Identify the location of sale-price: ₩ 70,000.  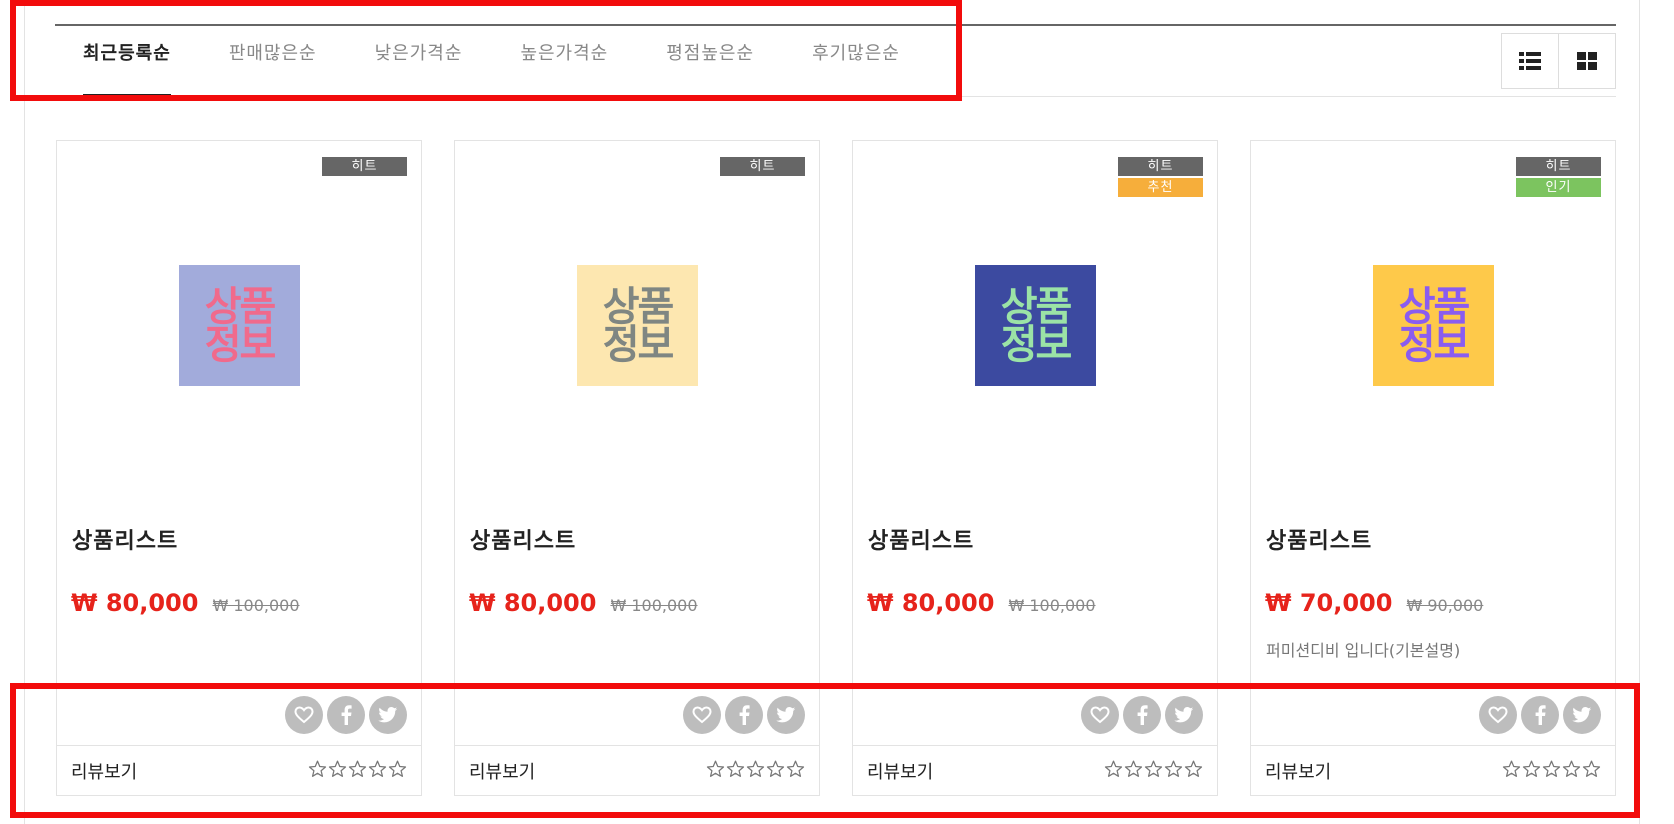
(1329, 603).